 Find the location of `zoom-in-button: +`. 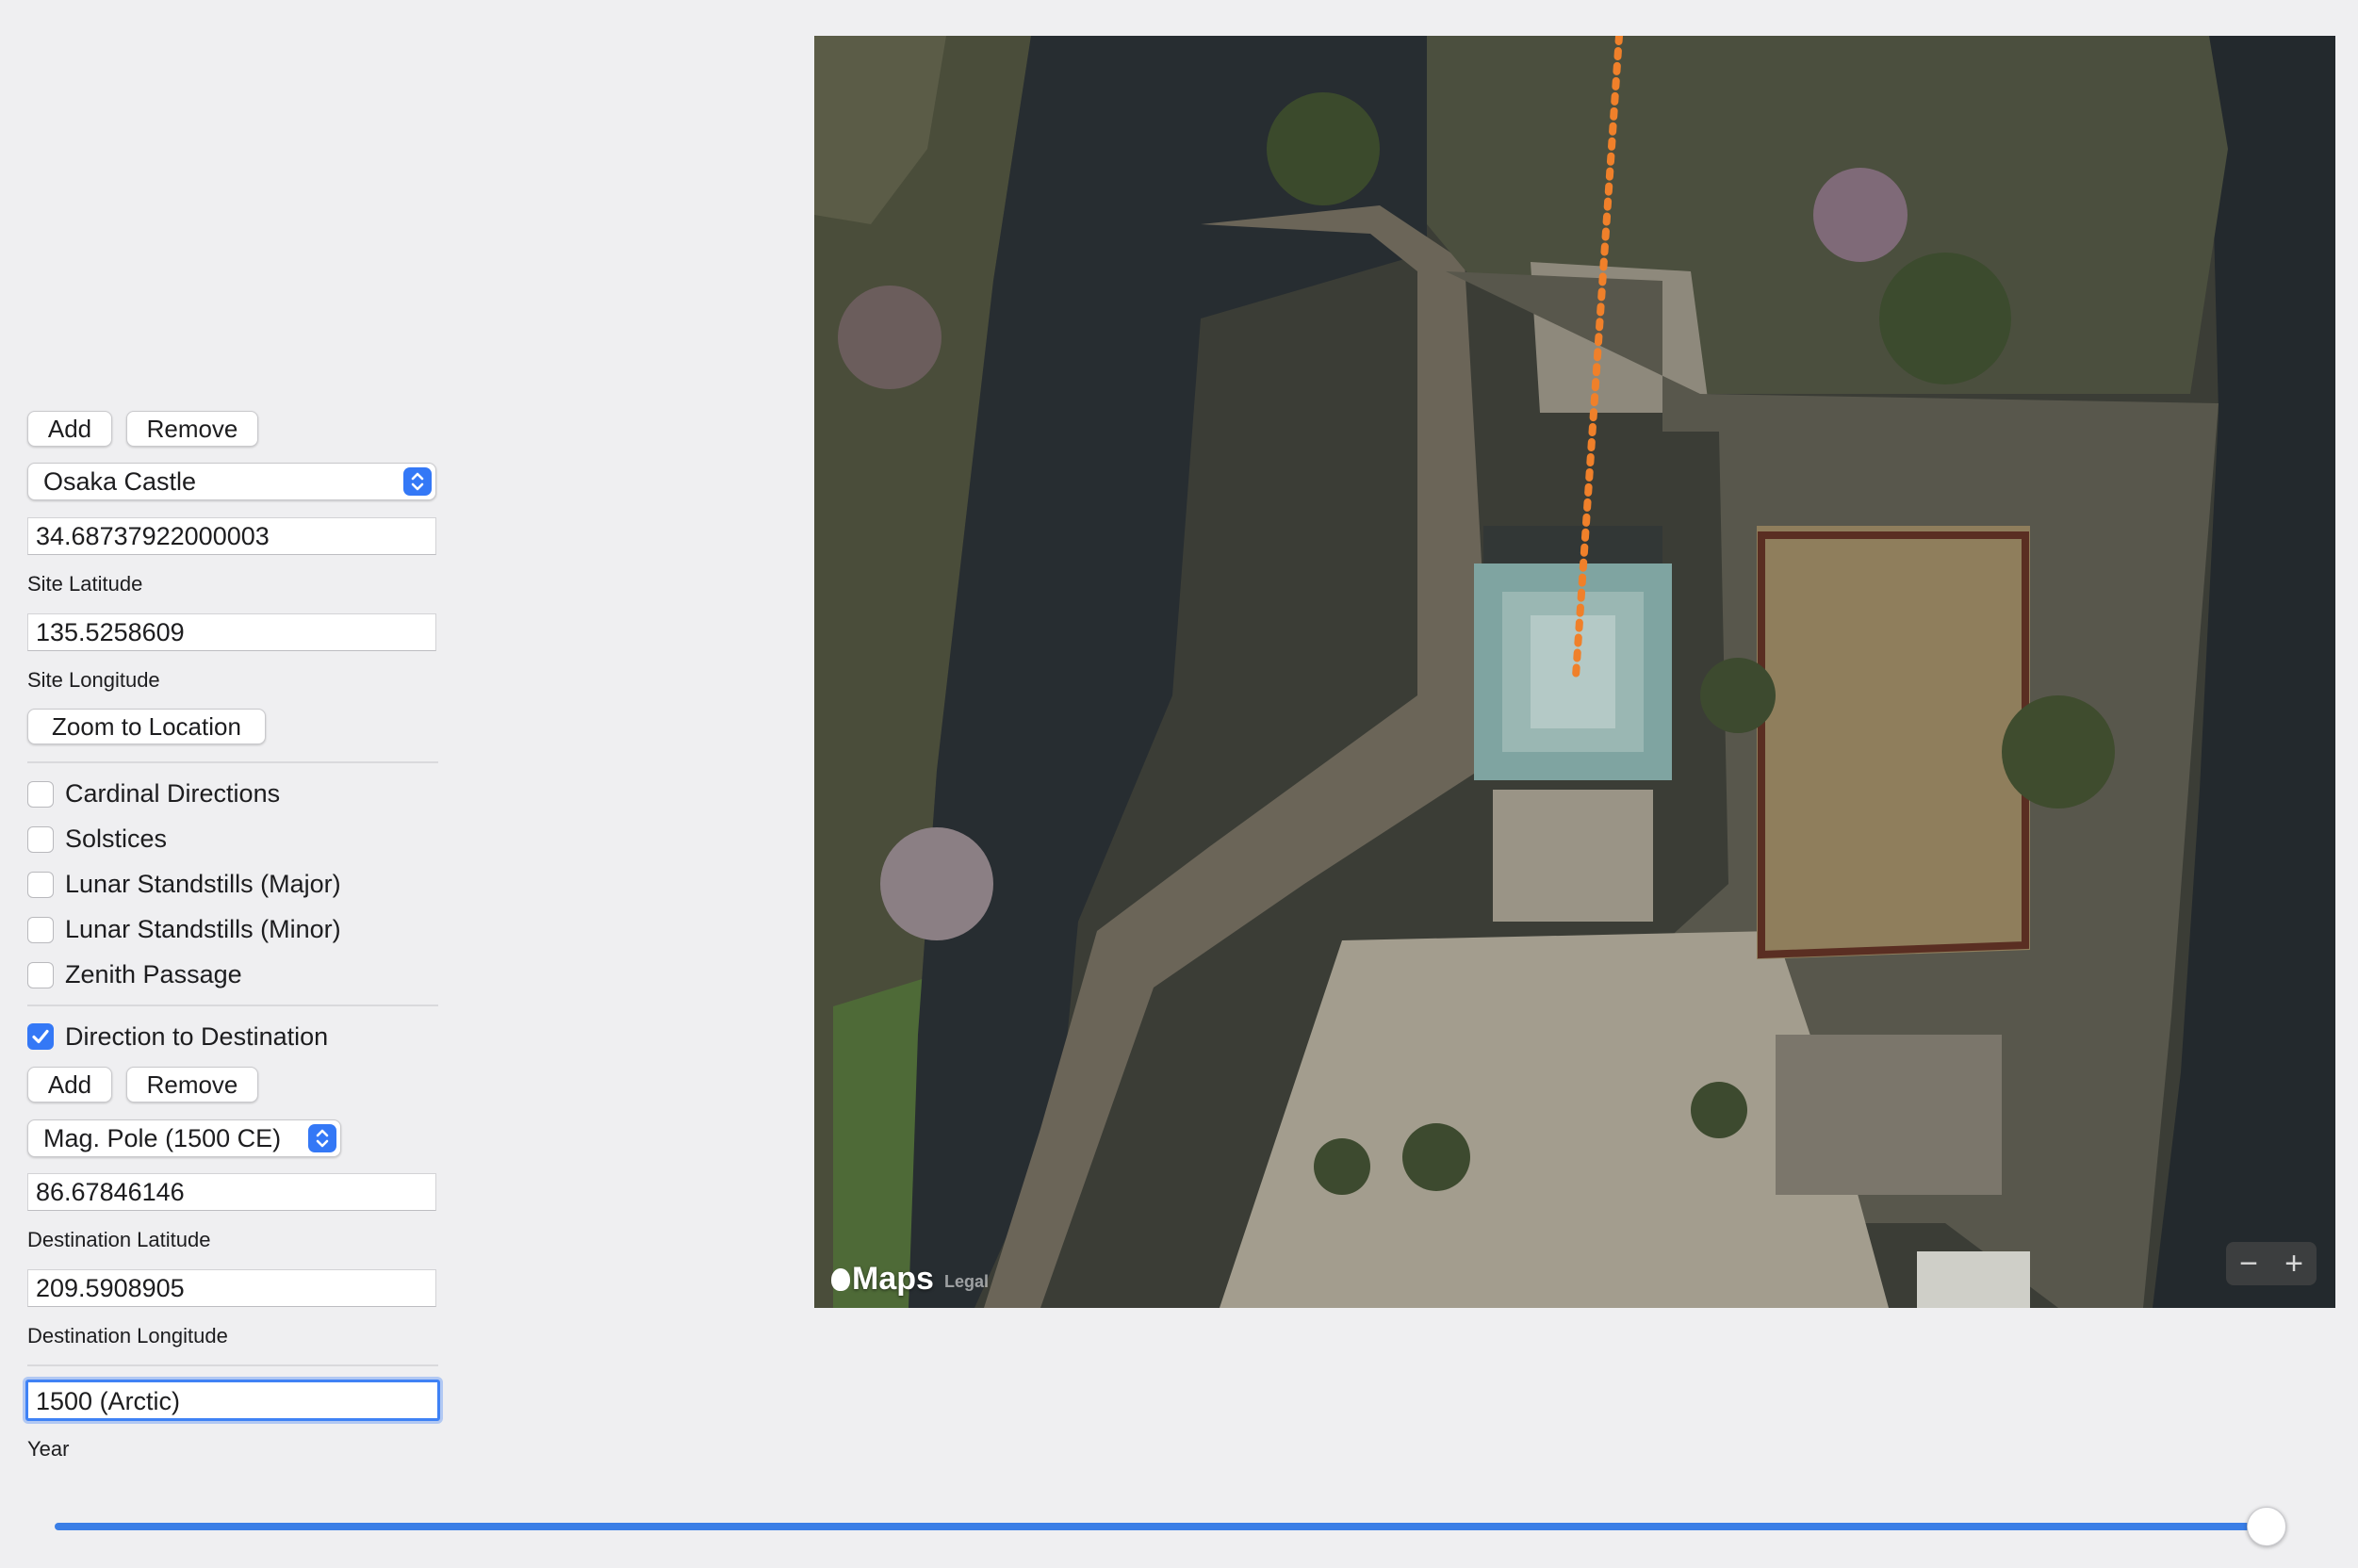

zoom-in-button: + is located at coordinates (2294, 1263).